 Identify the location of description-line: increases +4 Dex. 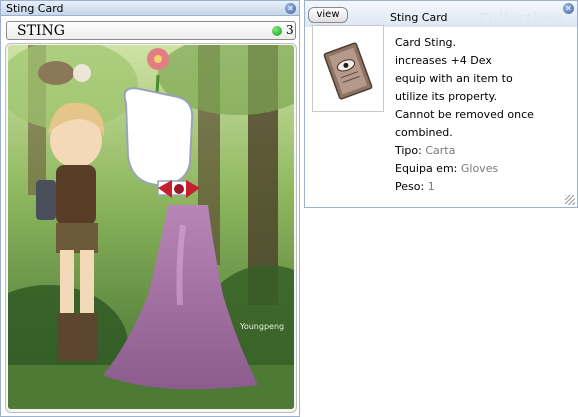
(443, 60).